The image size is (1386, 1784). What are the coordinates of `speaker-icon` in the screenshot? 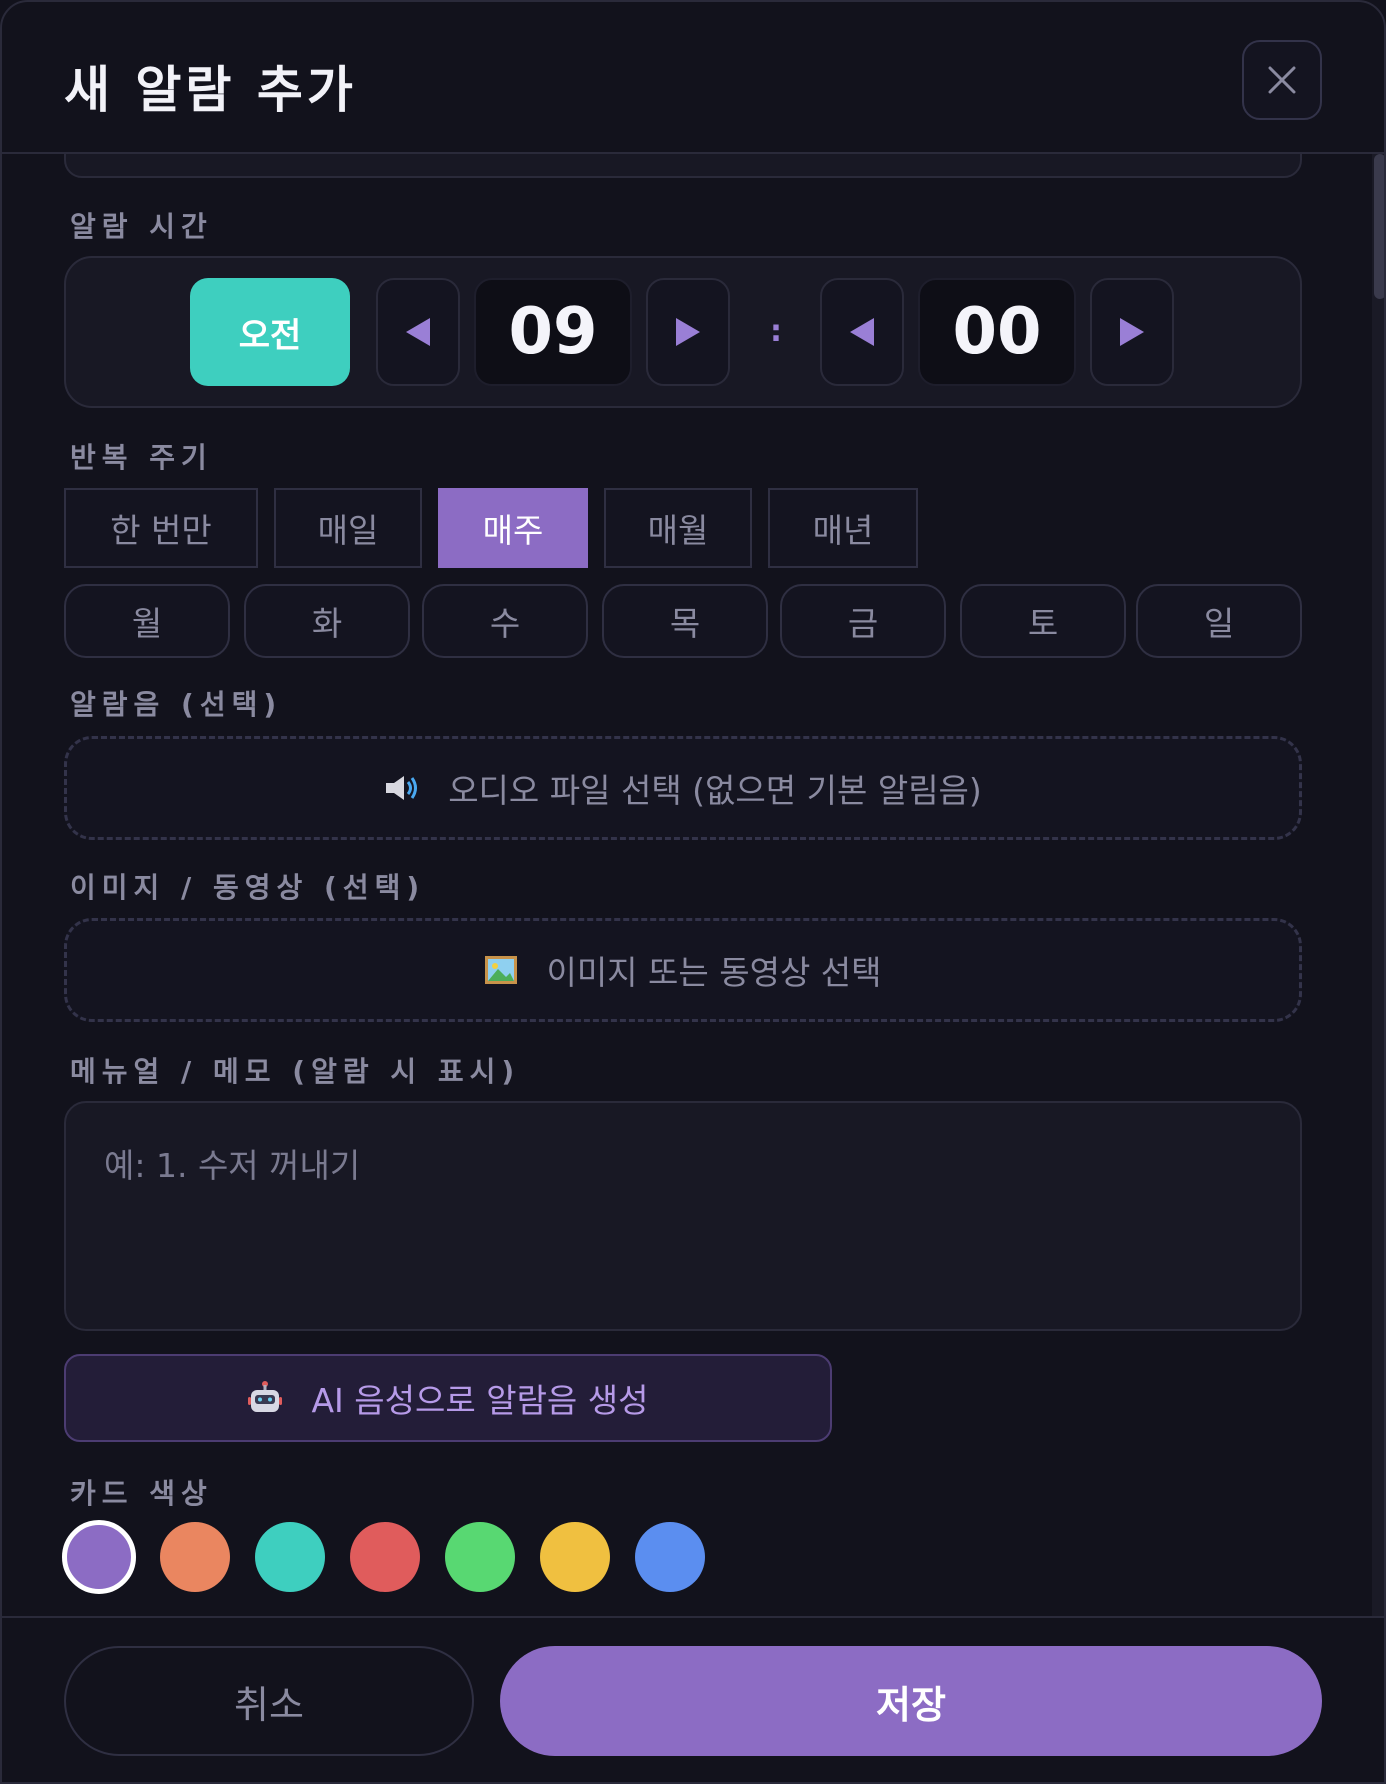 It's located at (402, 788).